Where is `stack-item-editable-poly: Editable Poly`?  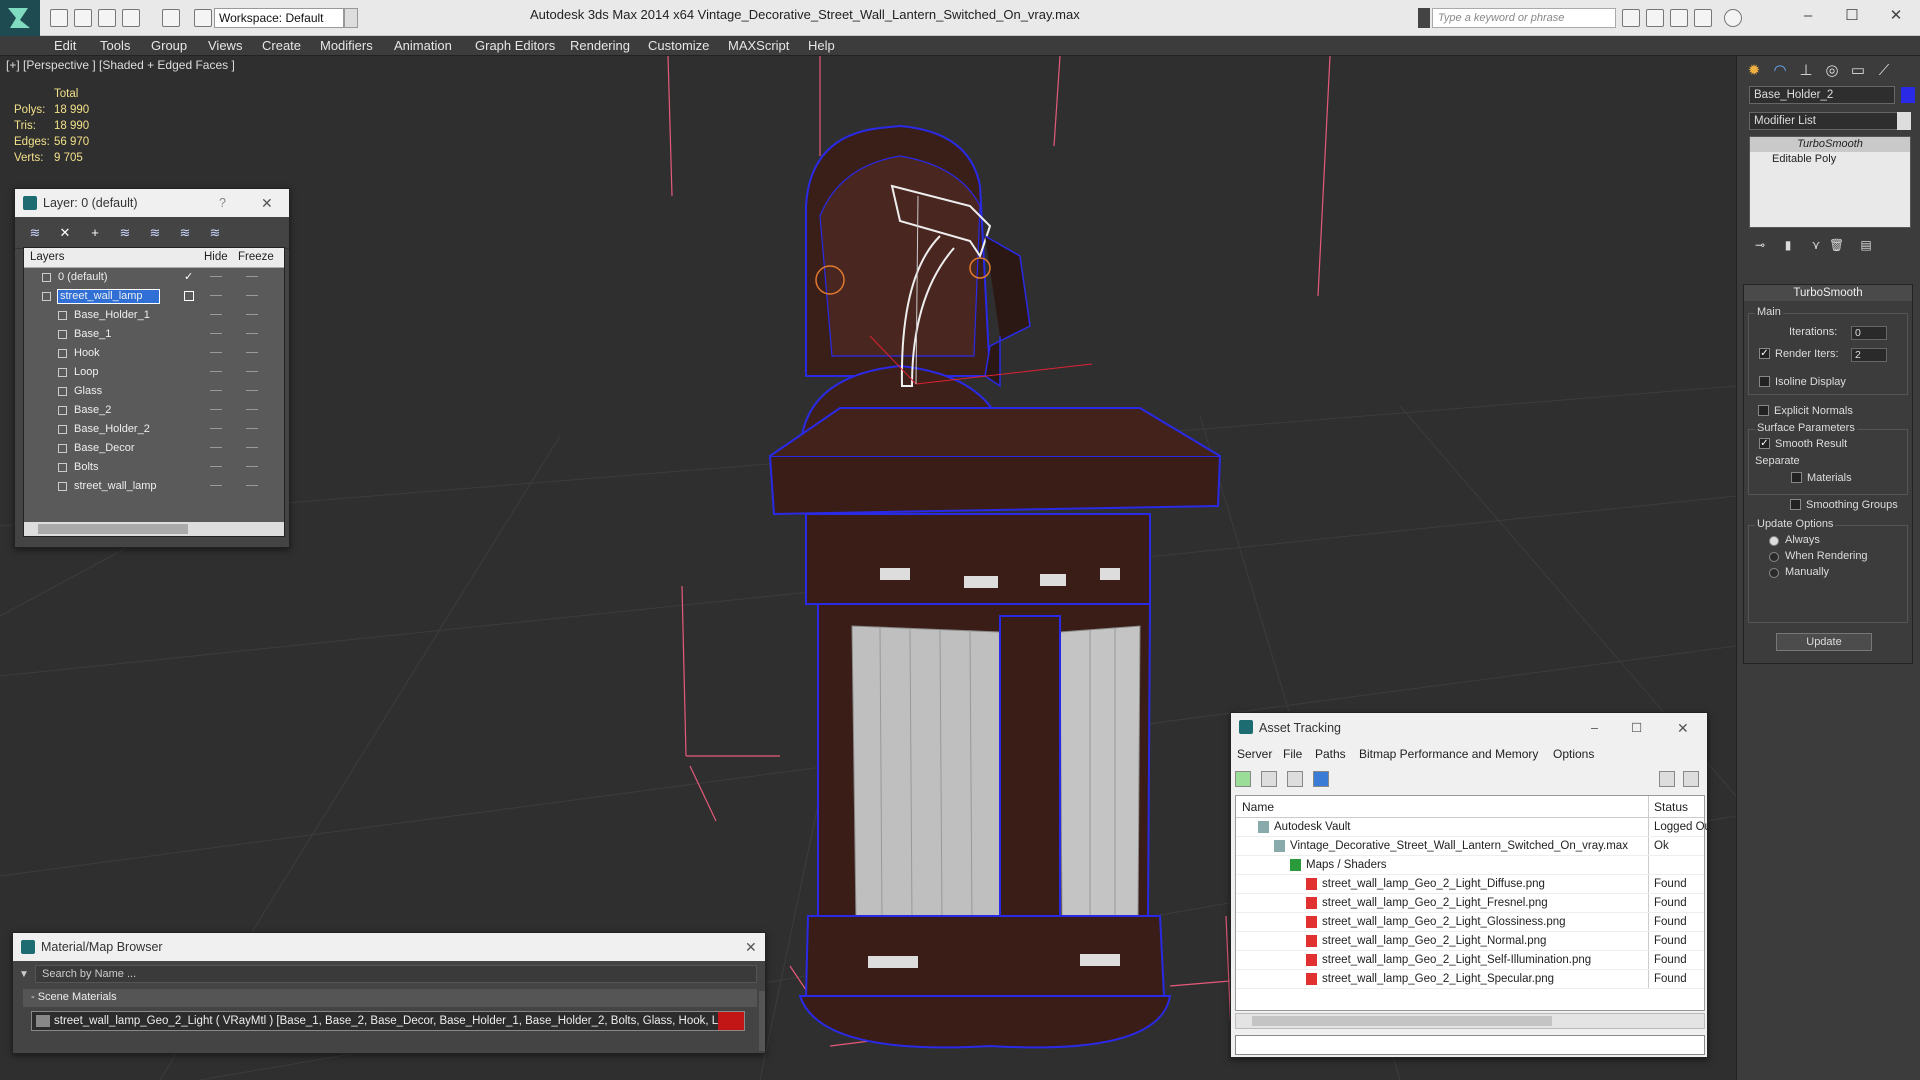
stack-item-editable-poly: Editable Poly is located at coordinates (1830, 159).